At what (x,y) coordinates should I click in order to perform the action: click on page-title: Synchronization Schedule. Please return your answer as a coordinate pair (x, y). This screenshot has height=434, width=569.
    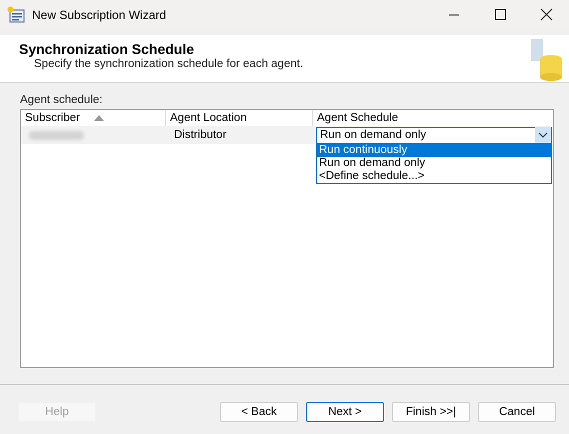
    Looking at the image, I should click on (107, 49).